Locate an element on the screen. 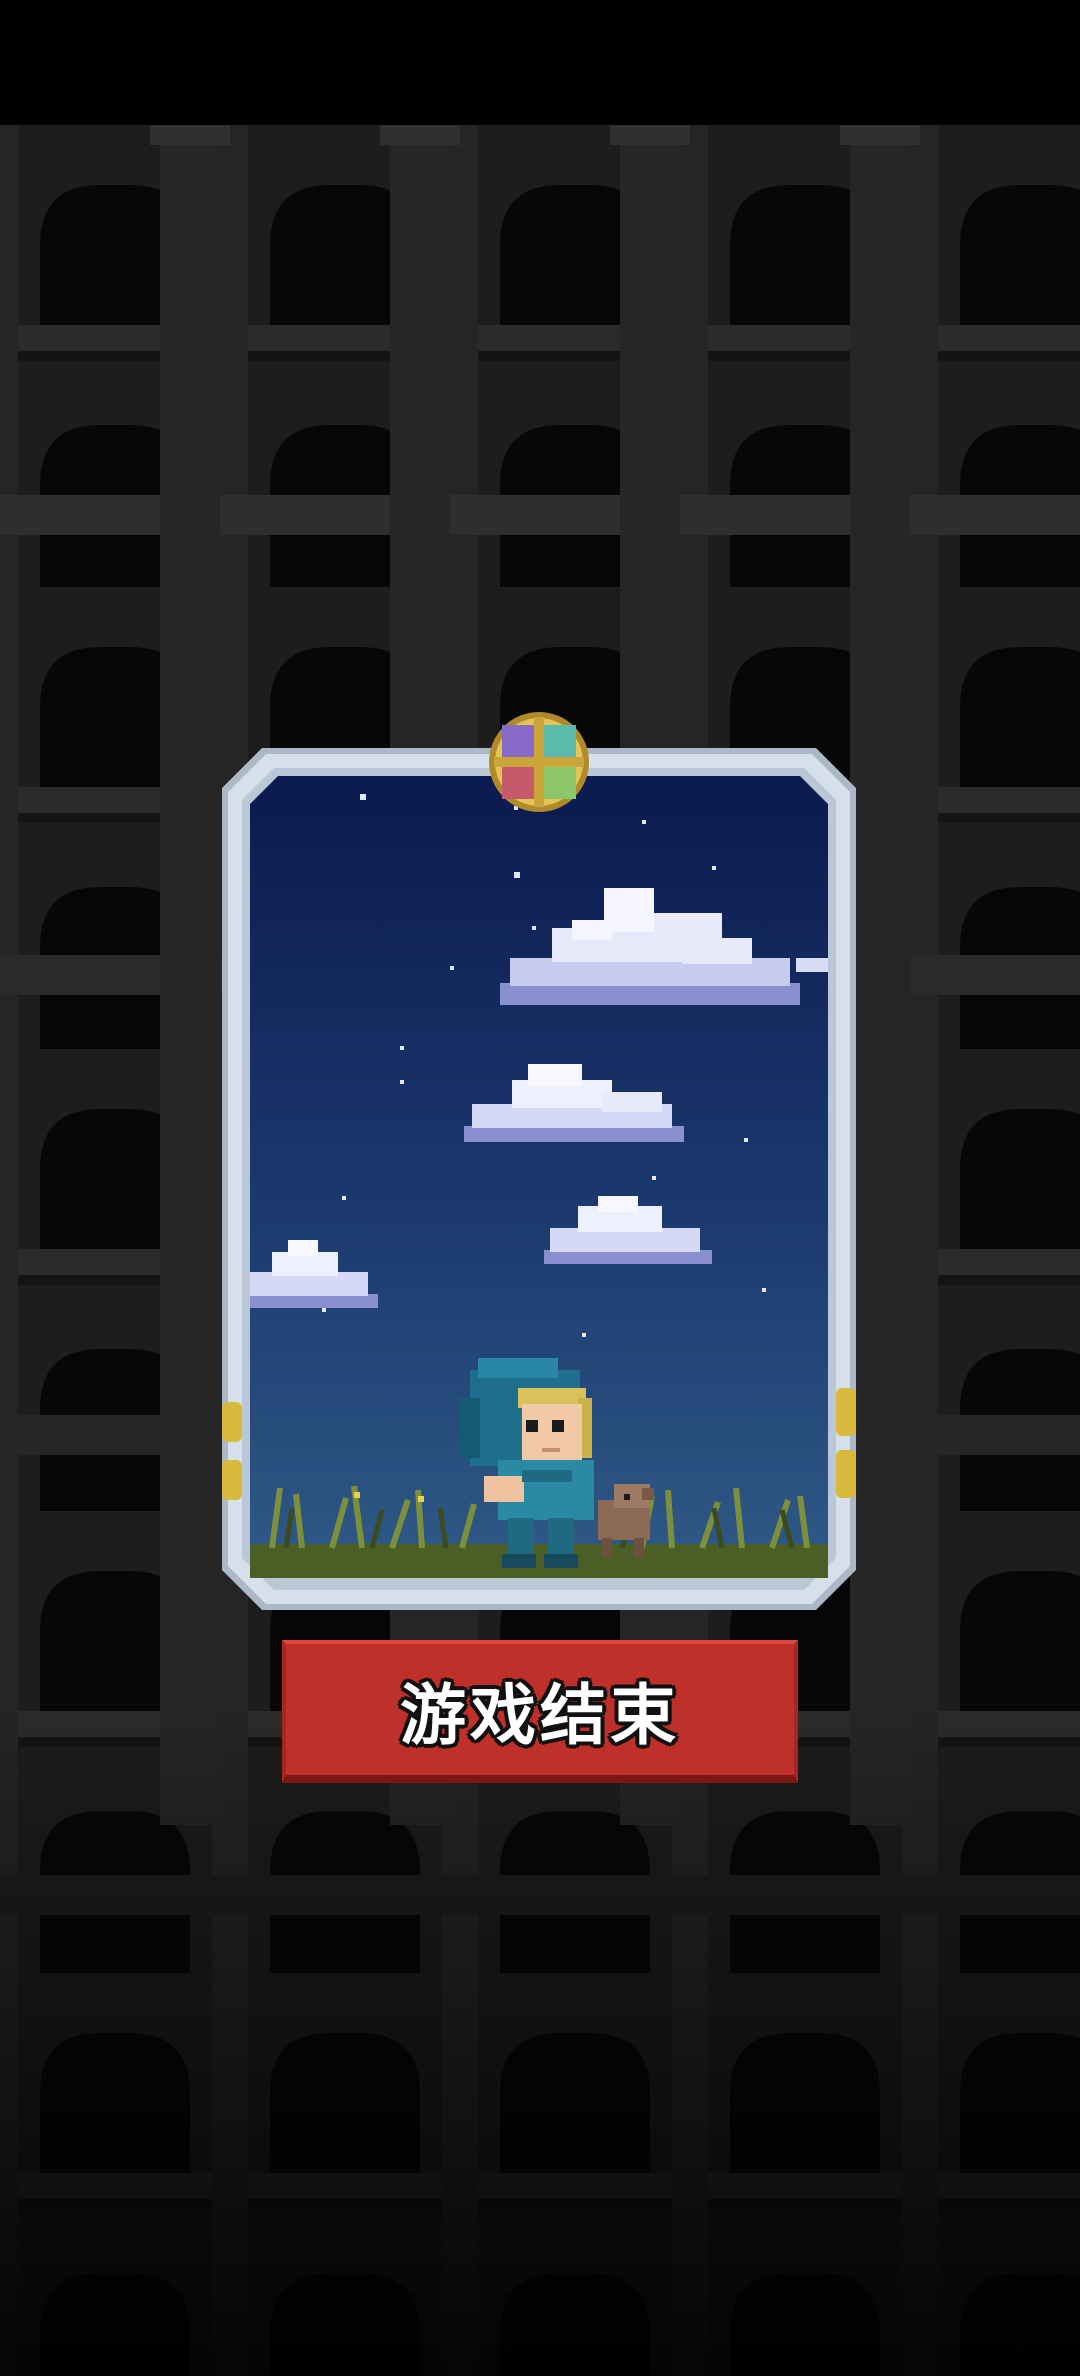 This screenshot has width=1080, height=2376. game-over-button-label: 游戏结束 is located at coordinates (540, 1715).